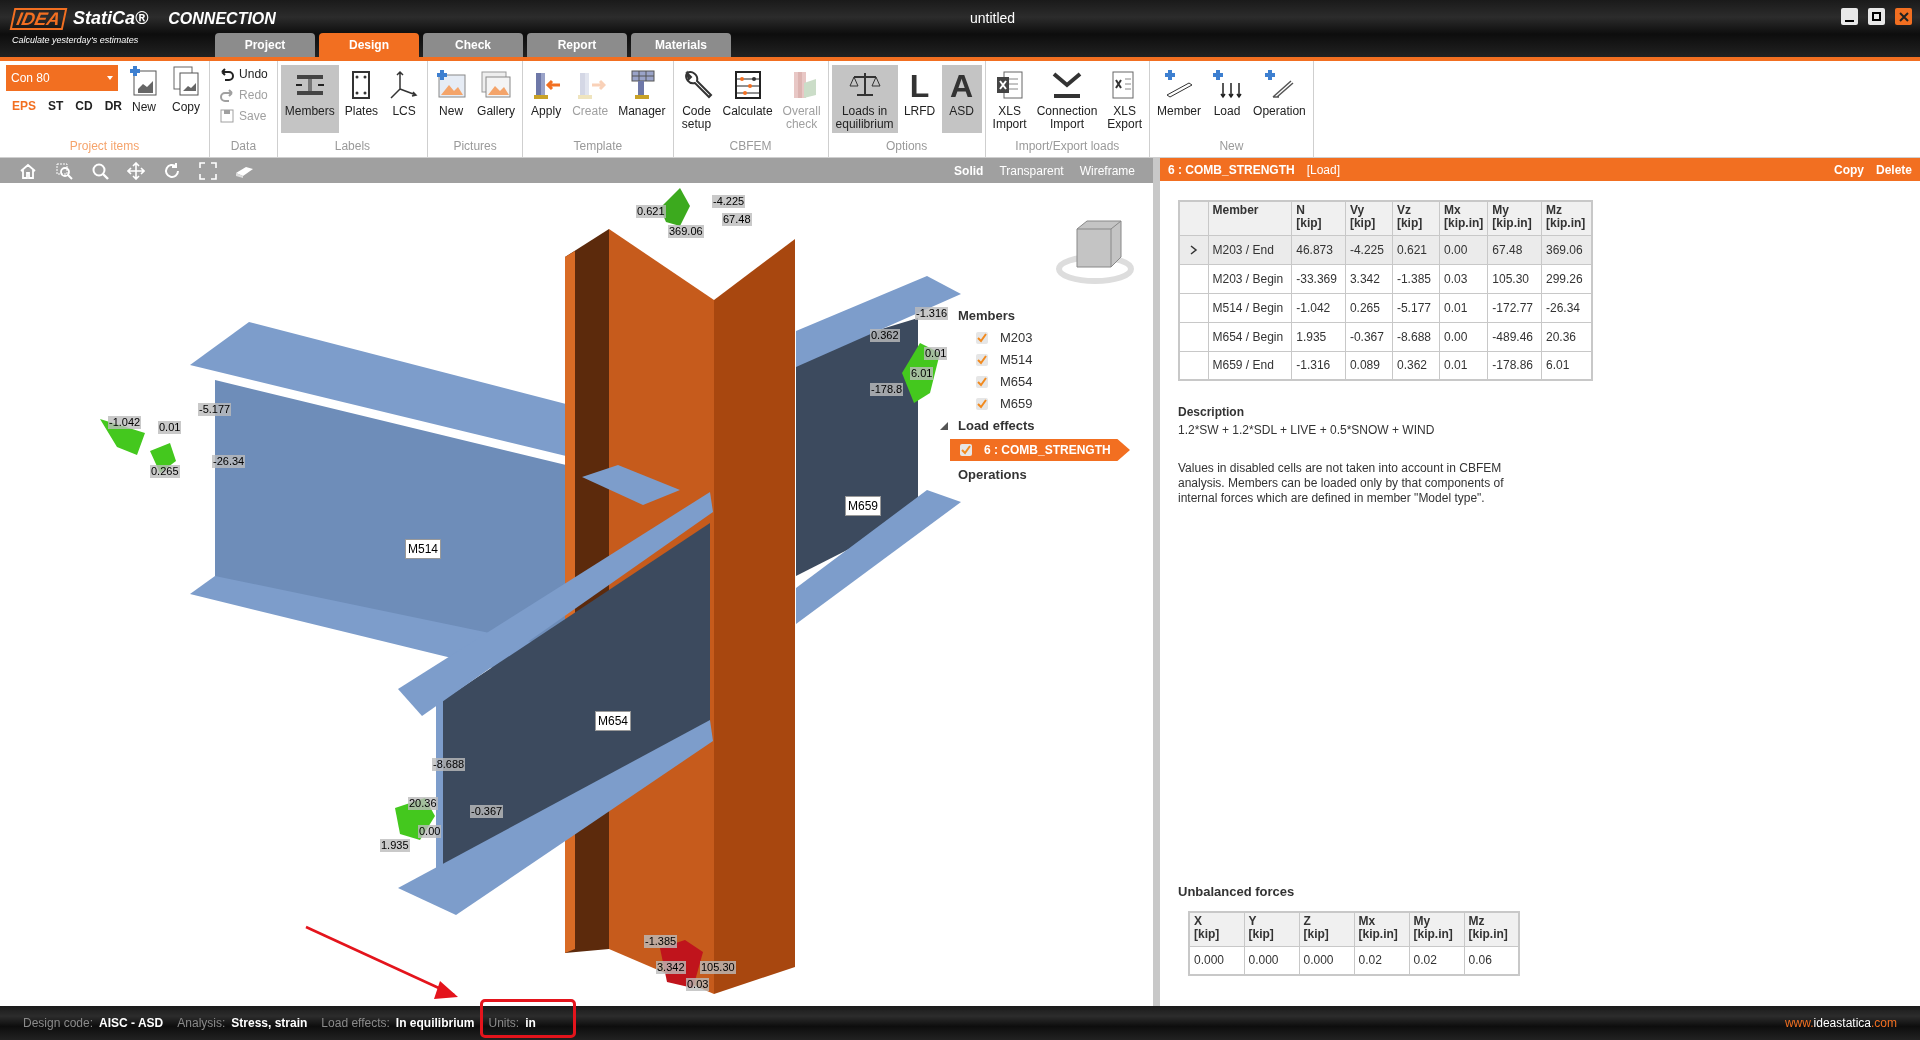  Describe the element at coordinates (496, 99) in the screenshot. I see `ribbon-button: Gallery` at that location.